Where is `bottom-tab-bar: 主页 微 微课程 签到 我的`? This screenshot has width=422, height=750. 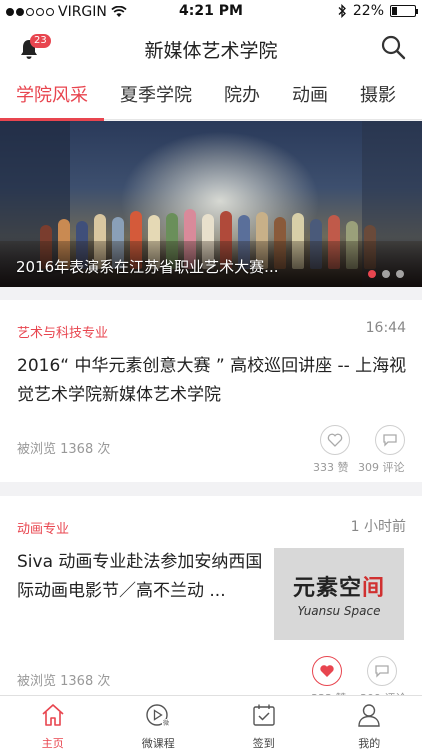 bottom-tab-bar: 主页 微 微课程 签到 我的 is located at coordinates (211, 722).